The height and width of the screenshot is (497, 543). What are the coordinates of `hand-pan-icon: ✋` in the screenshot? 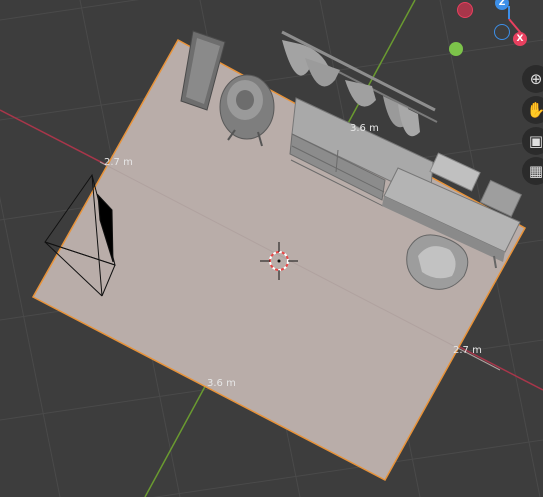 It's located at (532, 110).